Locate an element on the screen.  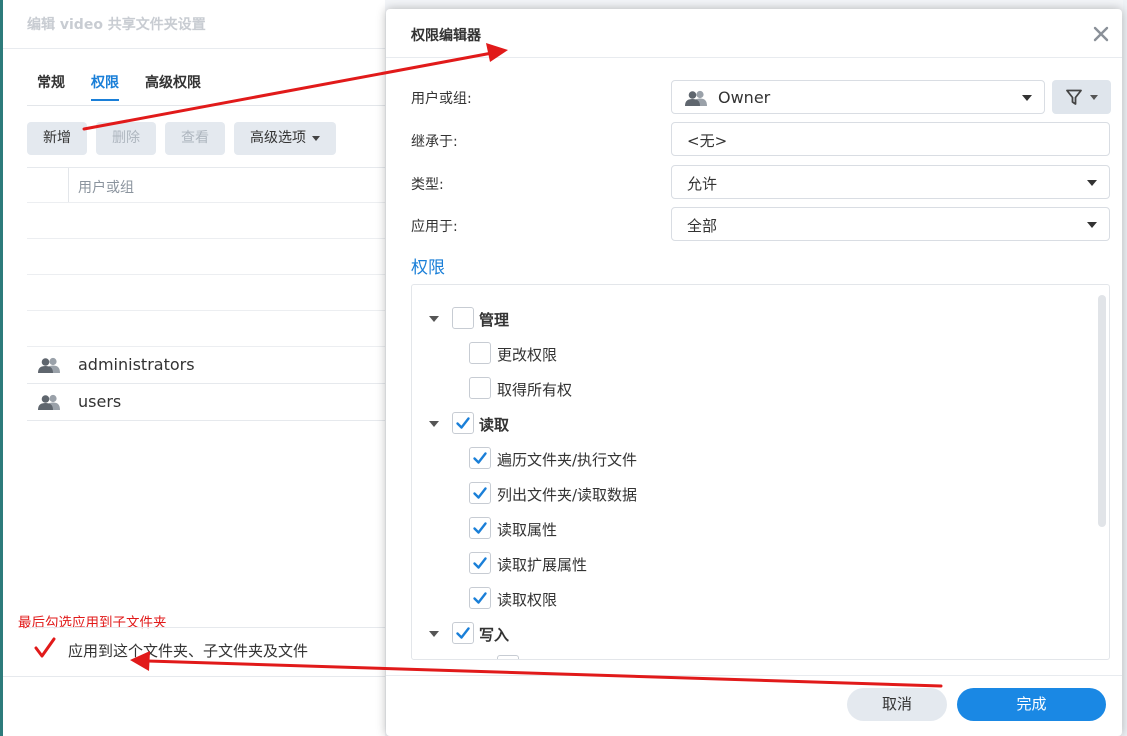
view-button: 查看 is located at coordinates (195, 138).